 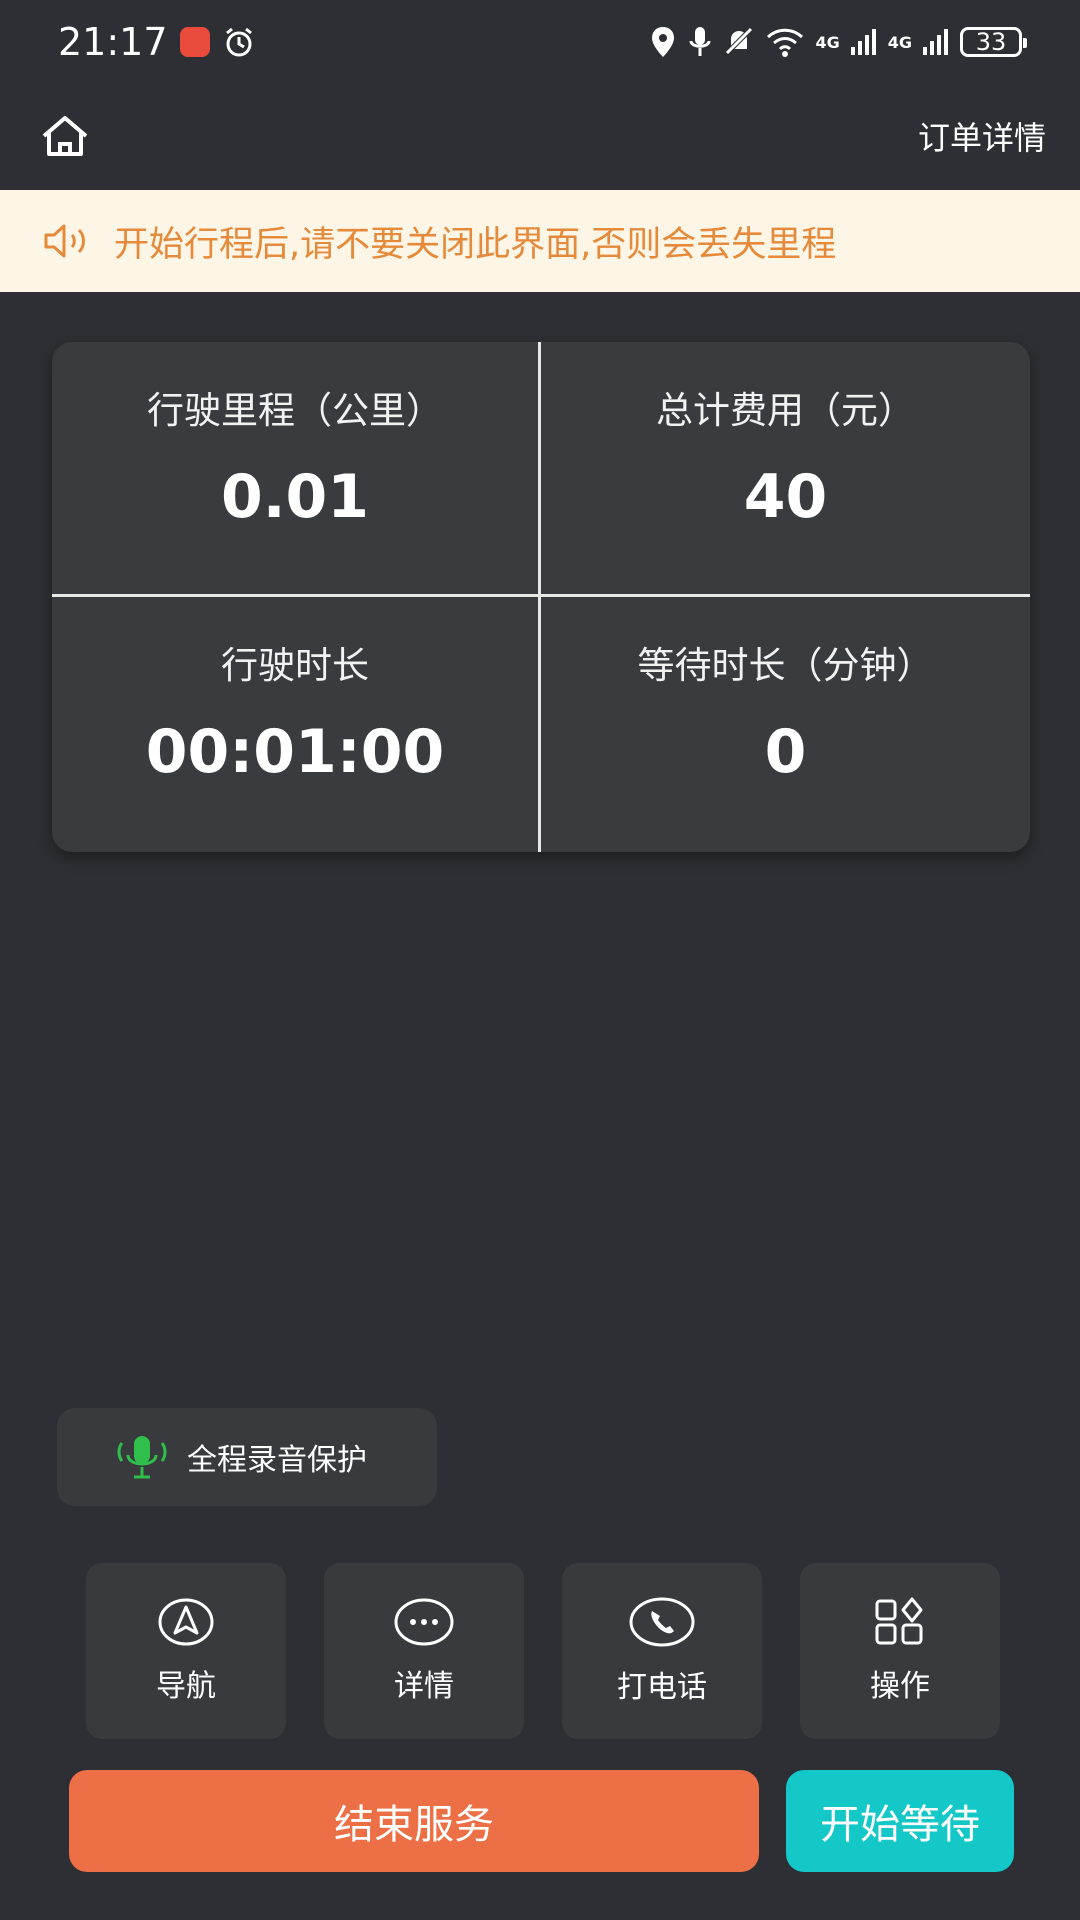 I want to click on navigation-icon, so click(x=186, y=1622).